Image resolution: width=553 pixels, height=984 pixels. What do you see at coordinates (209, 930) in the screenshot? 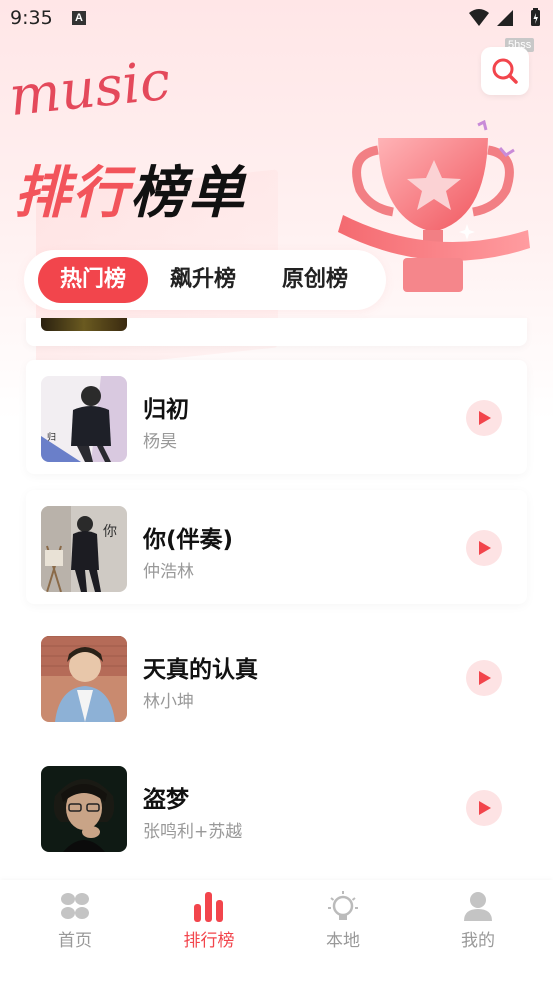
I see `nav-charts: 排行榜` at bounding box center [209, 930].